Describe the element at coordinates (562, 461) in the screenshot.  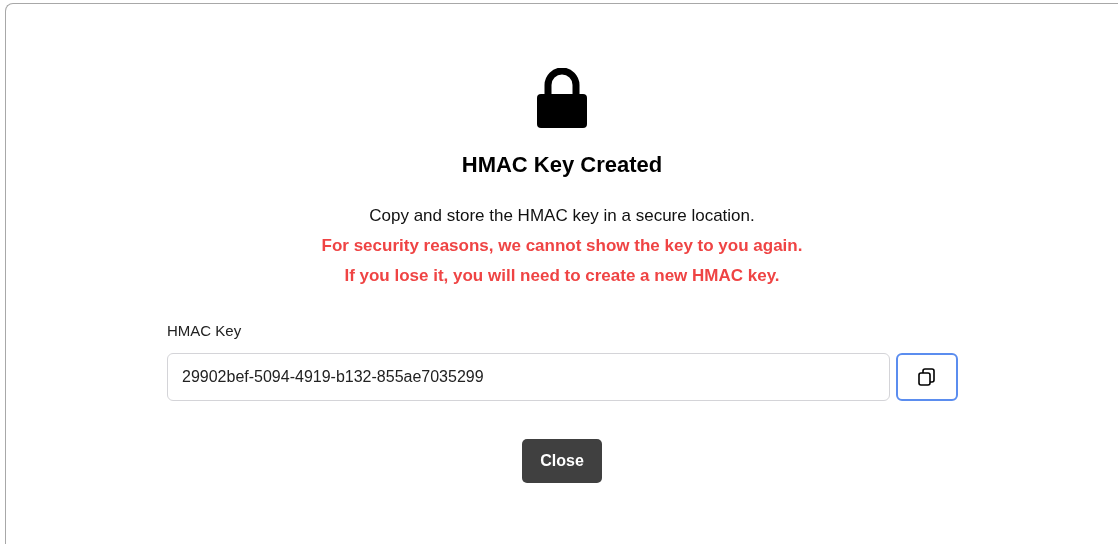
I see `close-button: Close` at that location.